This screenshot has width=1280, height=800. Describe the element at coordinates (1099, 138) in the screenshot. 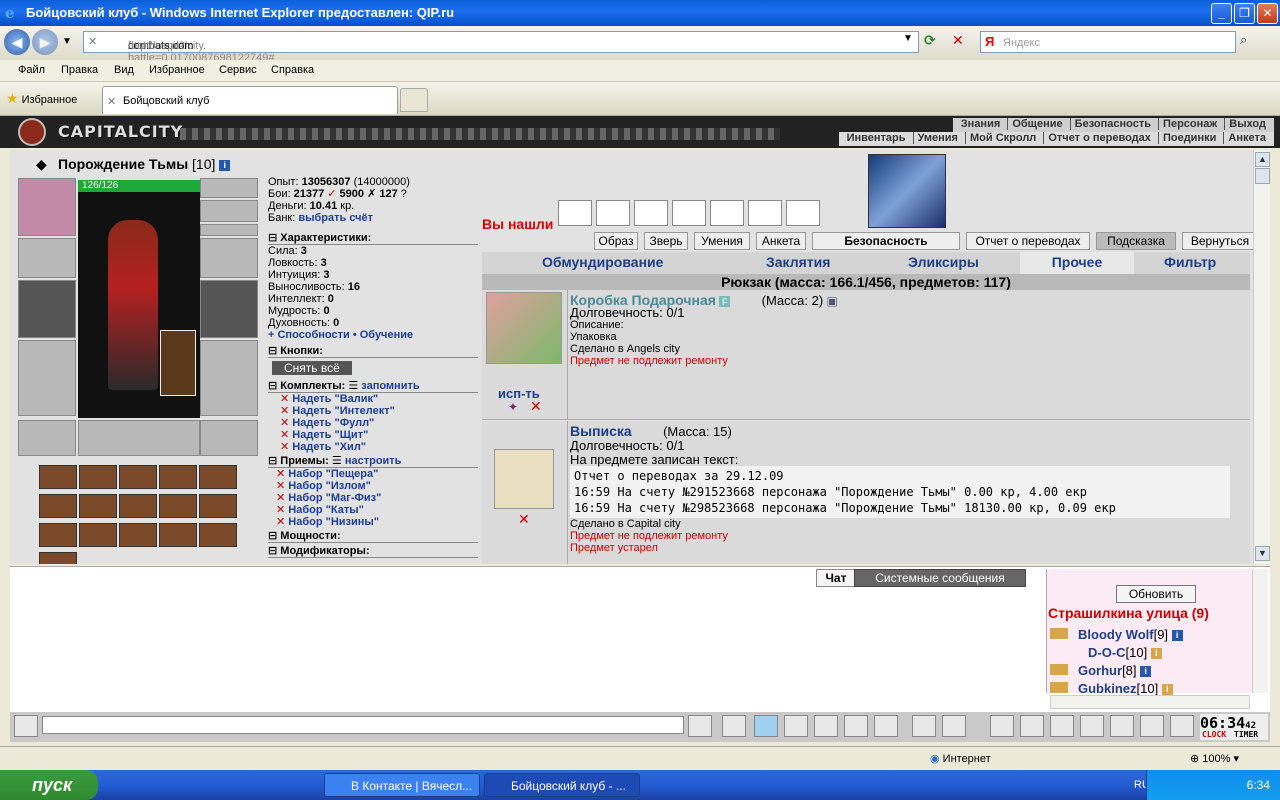

I see `nav-transfer-report: Отчет о переводах` at that location.